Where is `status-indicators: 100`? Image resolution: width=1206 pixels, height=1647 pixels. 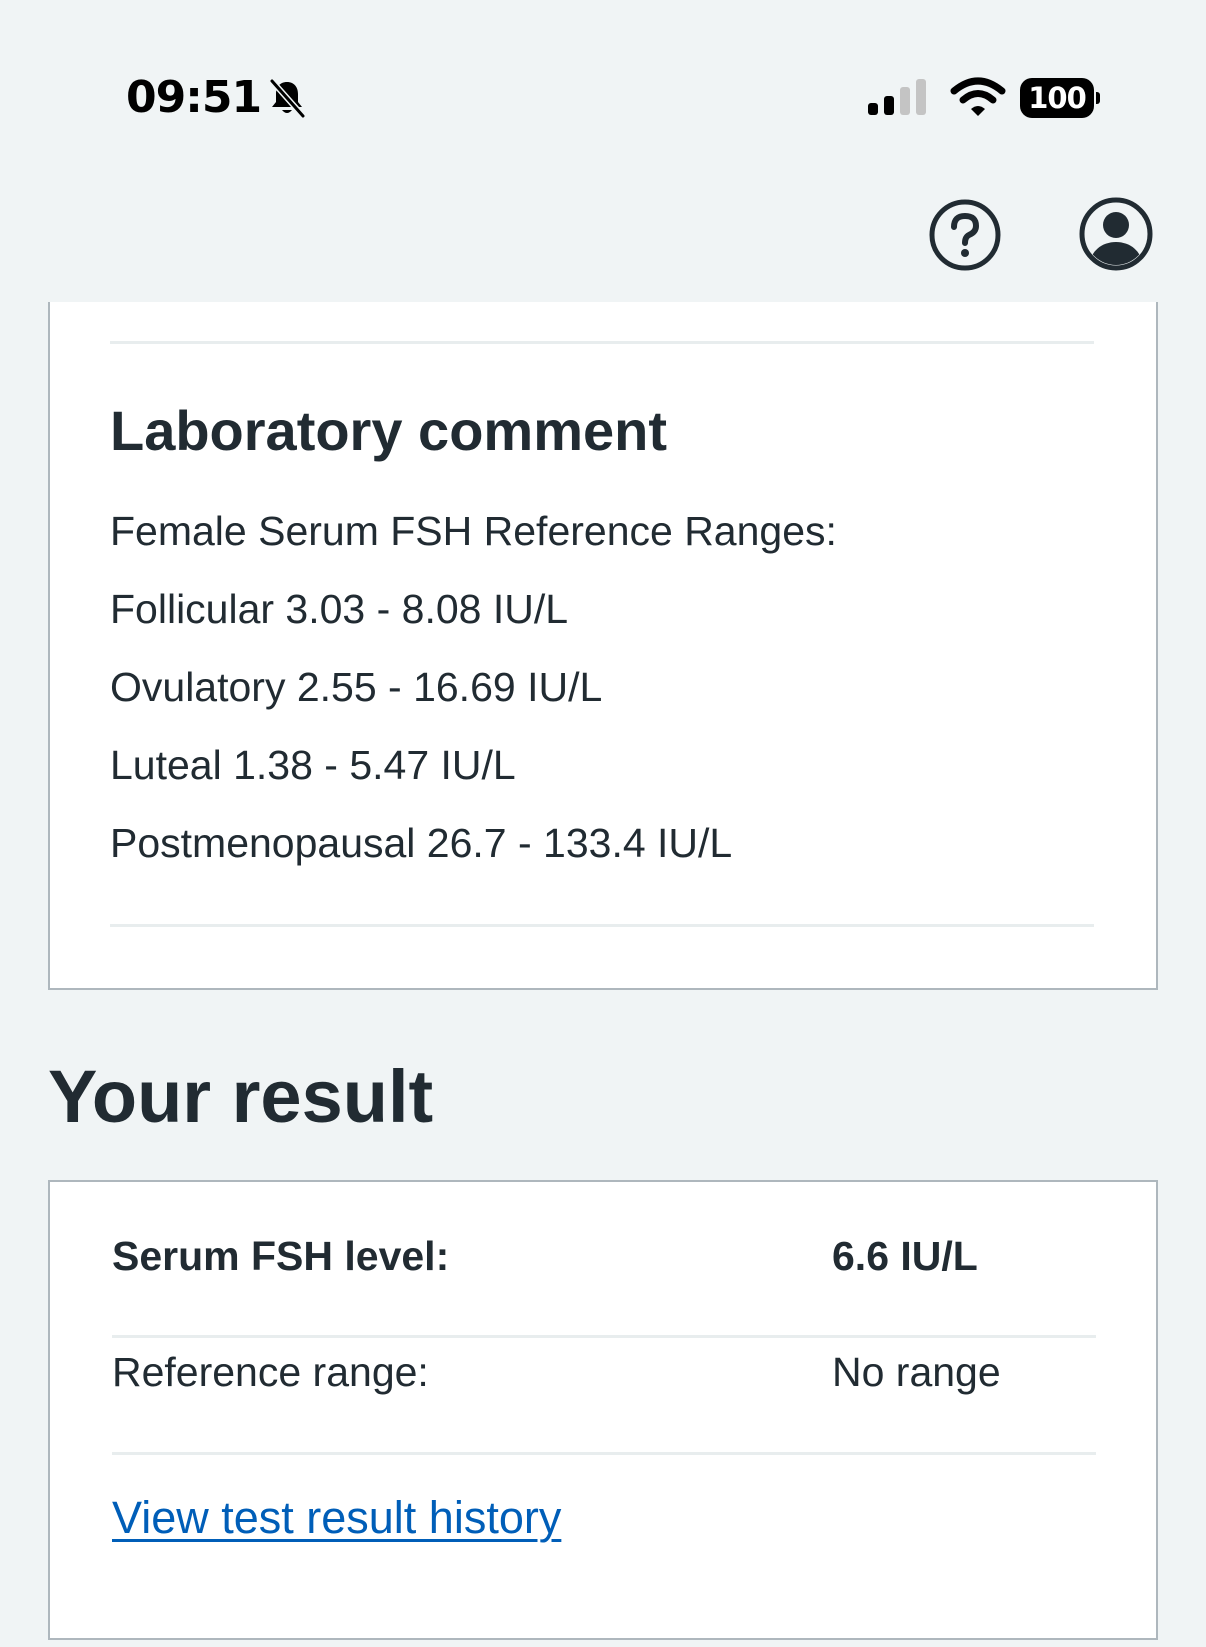
status-indicators: 100 is located at coordinates (984, 98).